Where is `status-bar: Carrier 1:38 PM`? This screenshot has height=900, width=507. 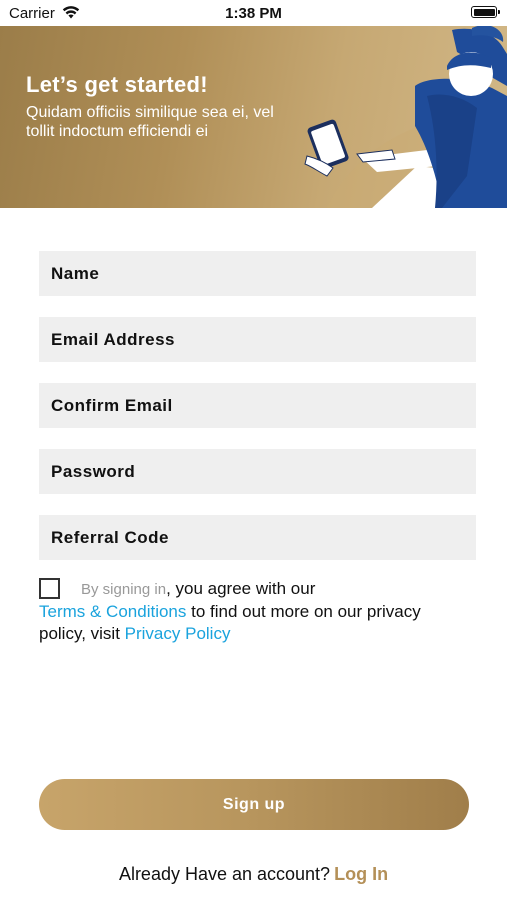 status-bar: Carrier 1:38 PM is located at coordinates (253, 13).